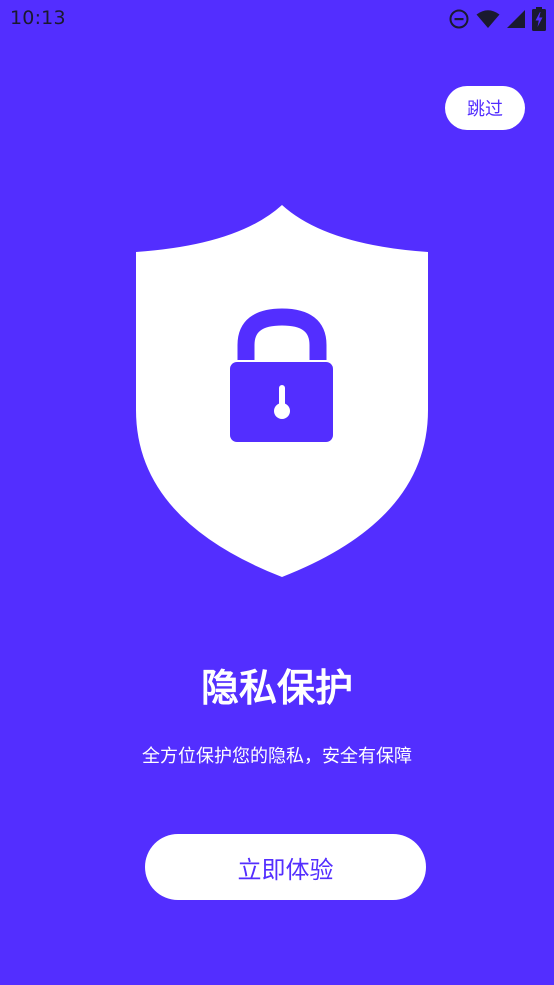 The image size is (554, 985). I want to click on battery-charging-icon, so click(539, 19).